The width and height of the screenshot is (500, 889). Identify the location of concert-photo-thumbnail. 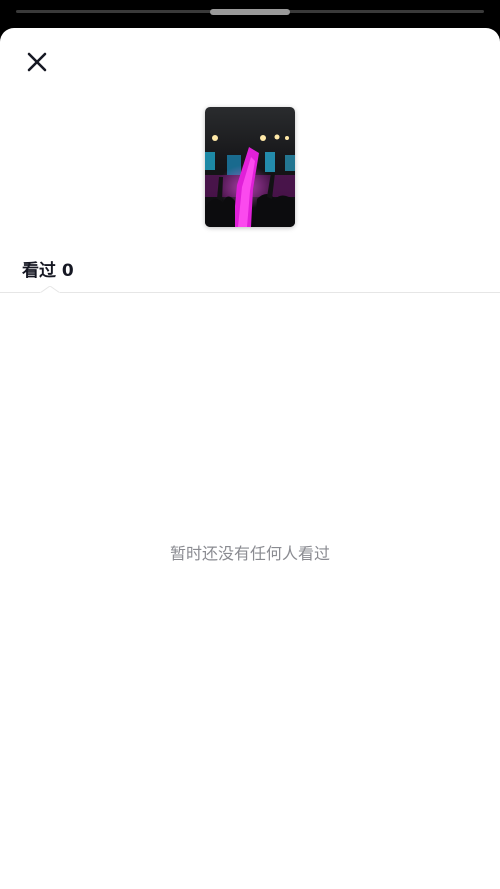
(250, 167).